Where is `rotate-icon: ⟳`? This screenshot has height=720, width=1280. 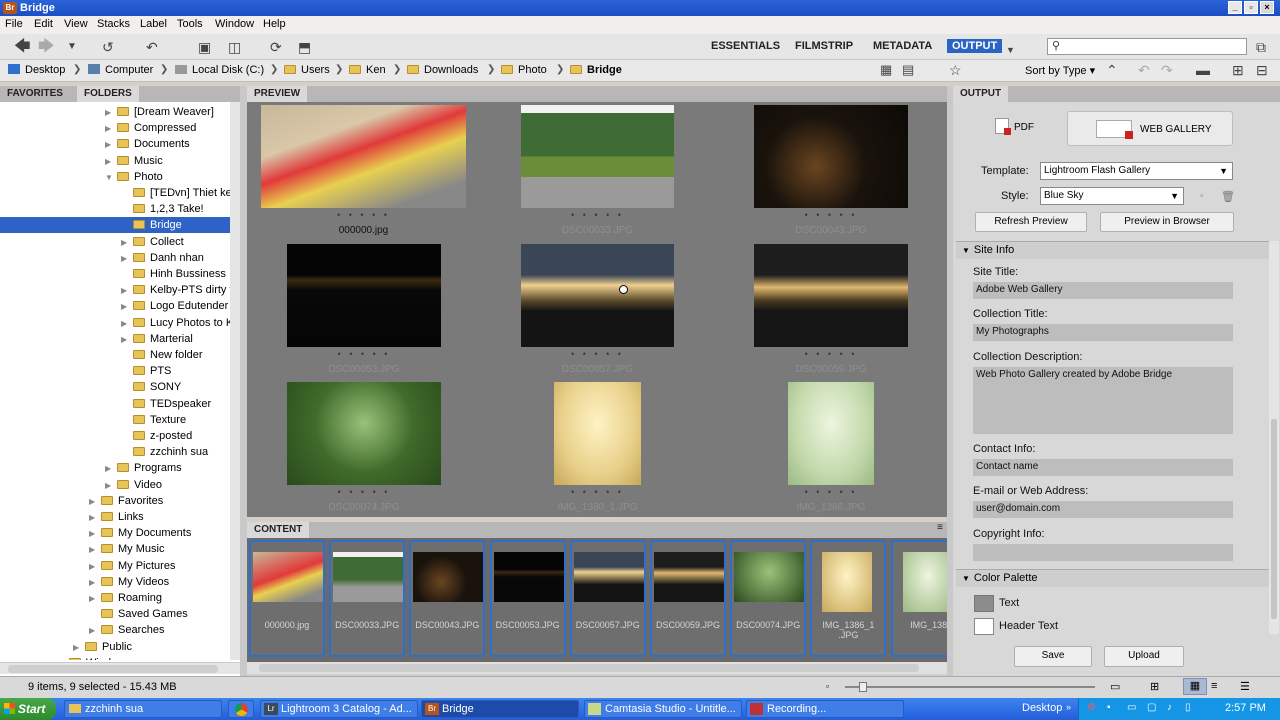 rotate-icon: ⟳ is located at coordinates (276, 47).